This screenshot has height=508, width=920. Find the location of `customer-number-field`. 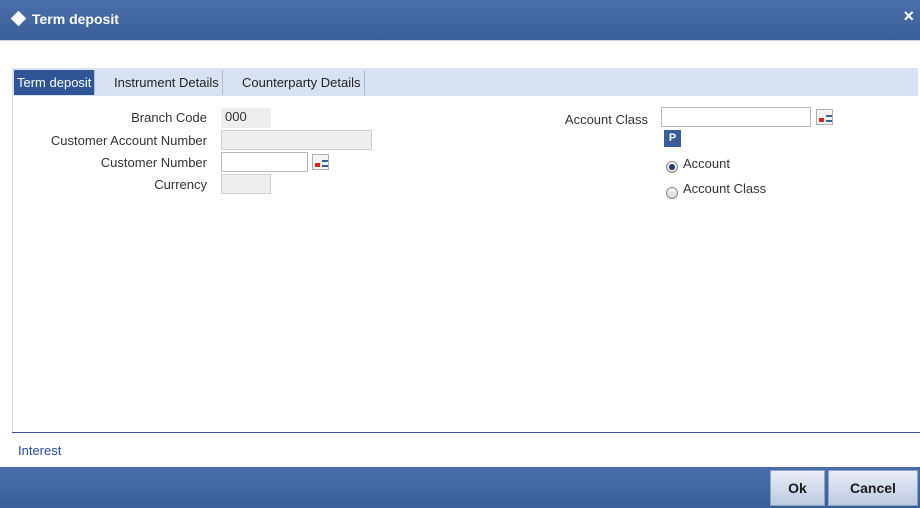

customer-number-field is located at coordinates (264, 162).